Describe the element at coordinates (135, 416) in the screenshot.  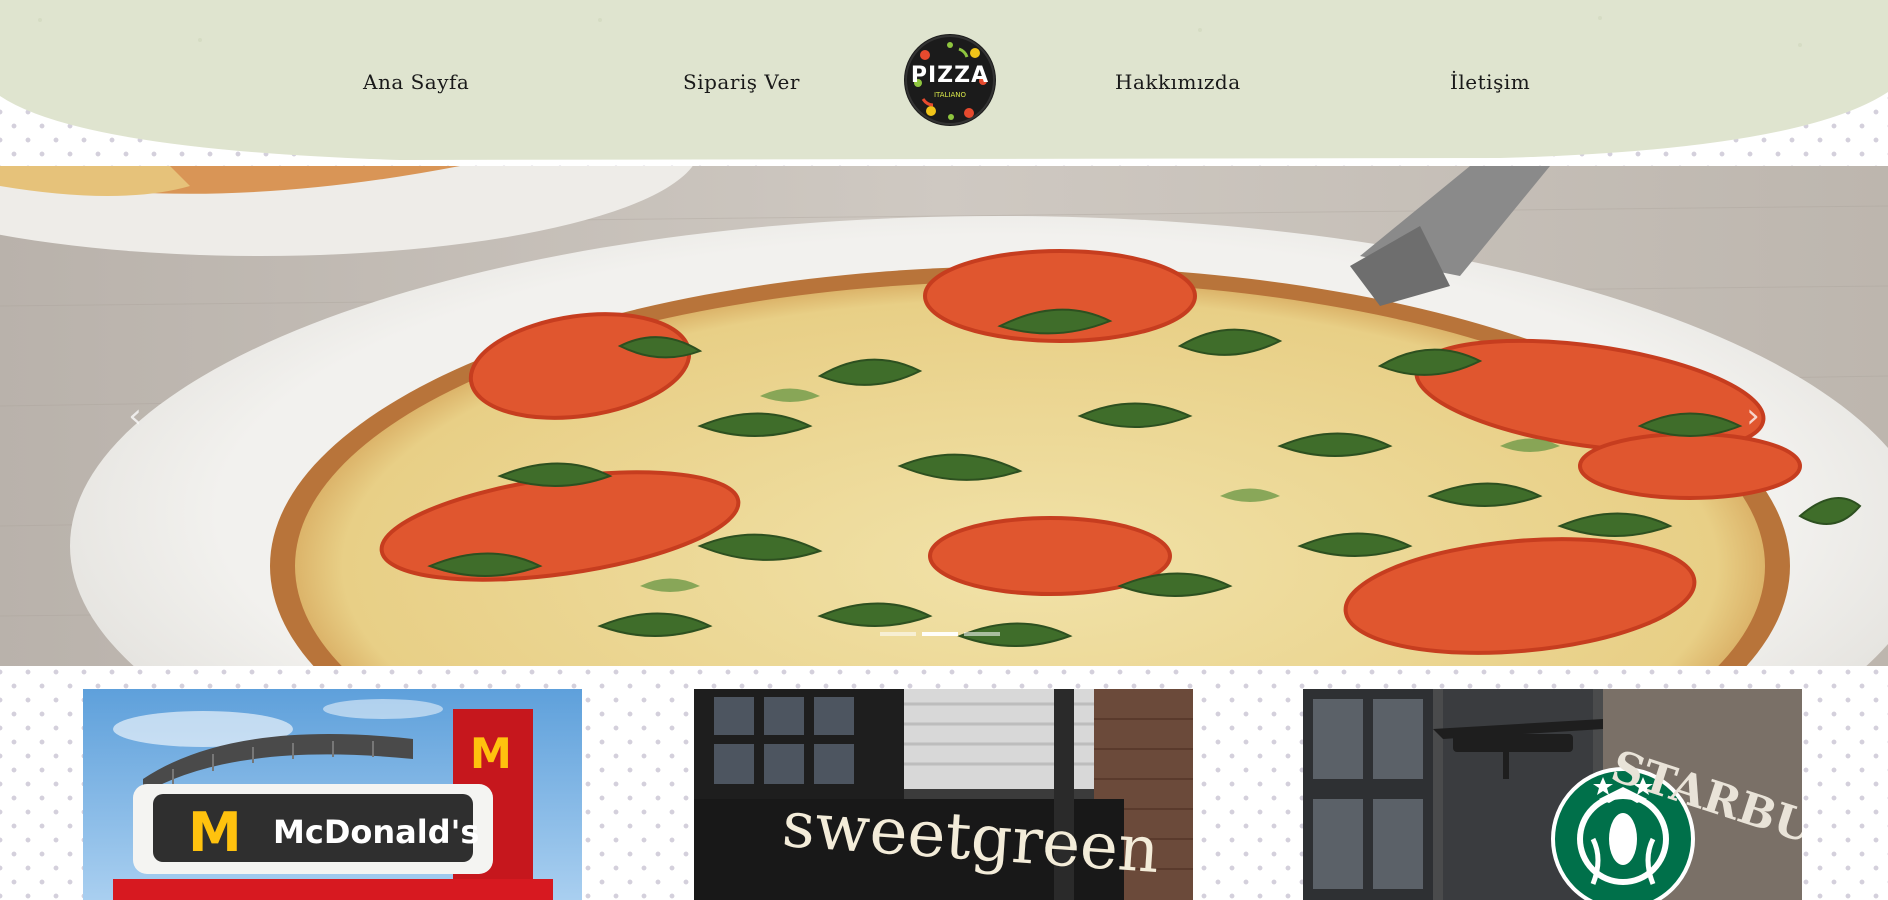
I see `carousel-prev-button: ‹` at that location.